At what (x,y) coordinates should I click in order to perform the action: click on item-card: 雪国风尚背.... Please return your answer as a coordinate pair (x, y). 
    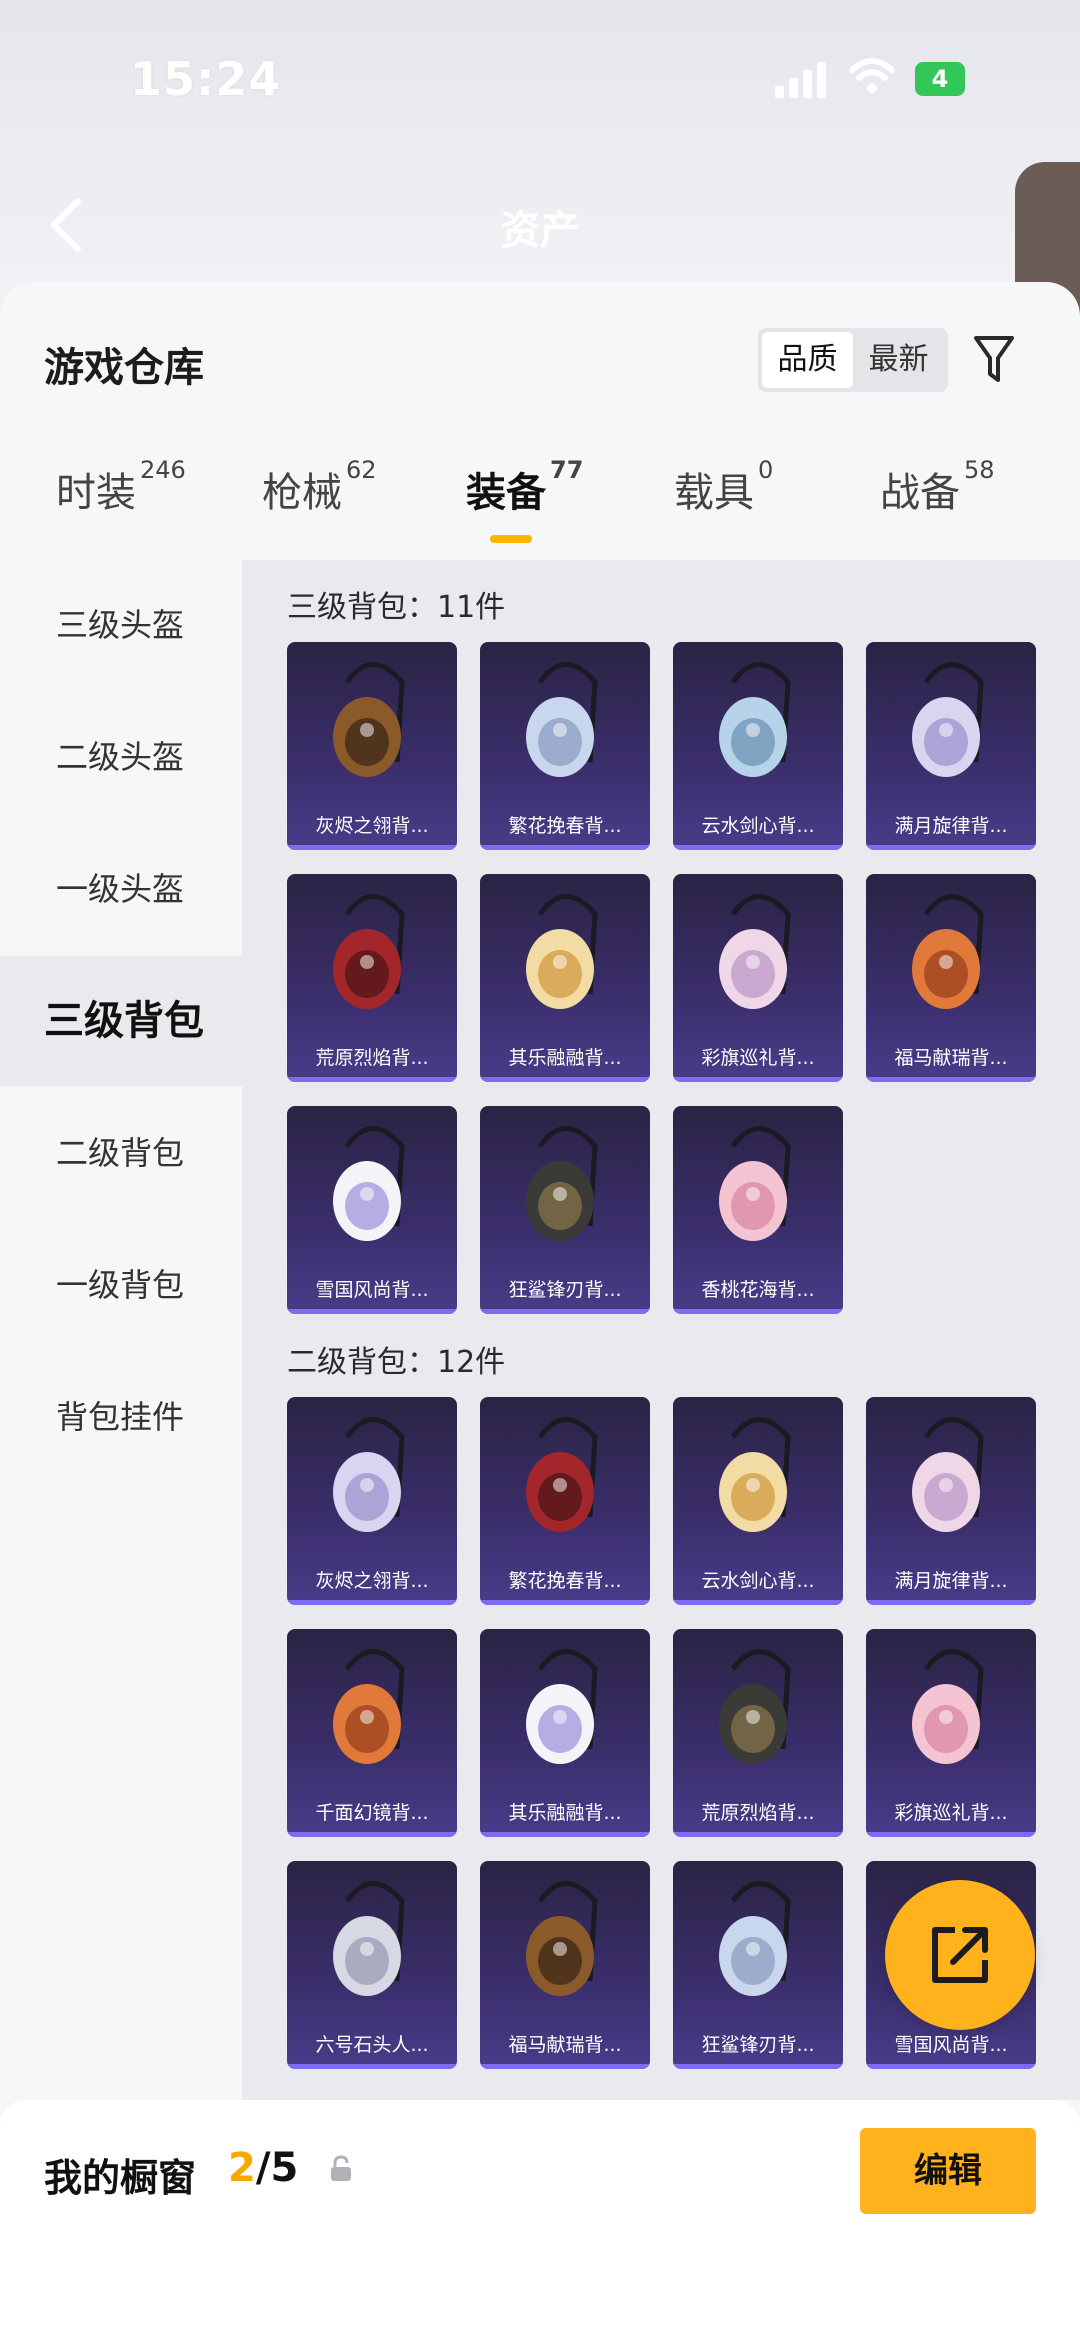
    Looking at the image, I should click on (372, 1210).